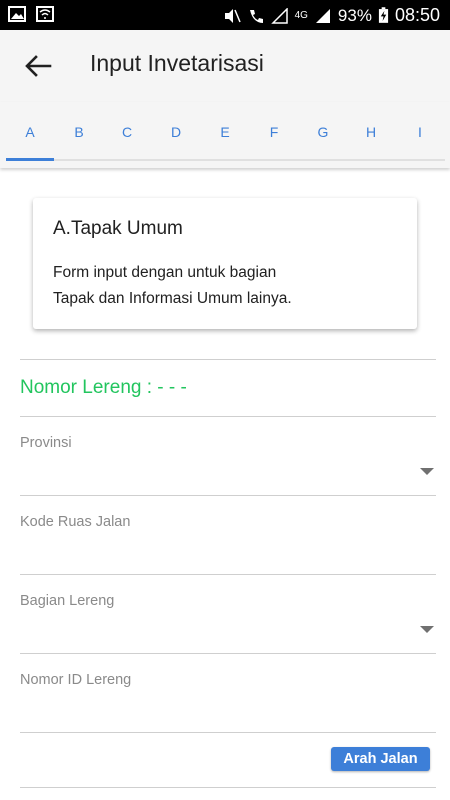 The width and height of the screenshot is (450, 800). I want to click on tab-f: F, so click(274, 132).